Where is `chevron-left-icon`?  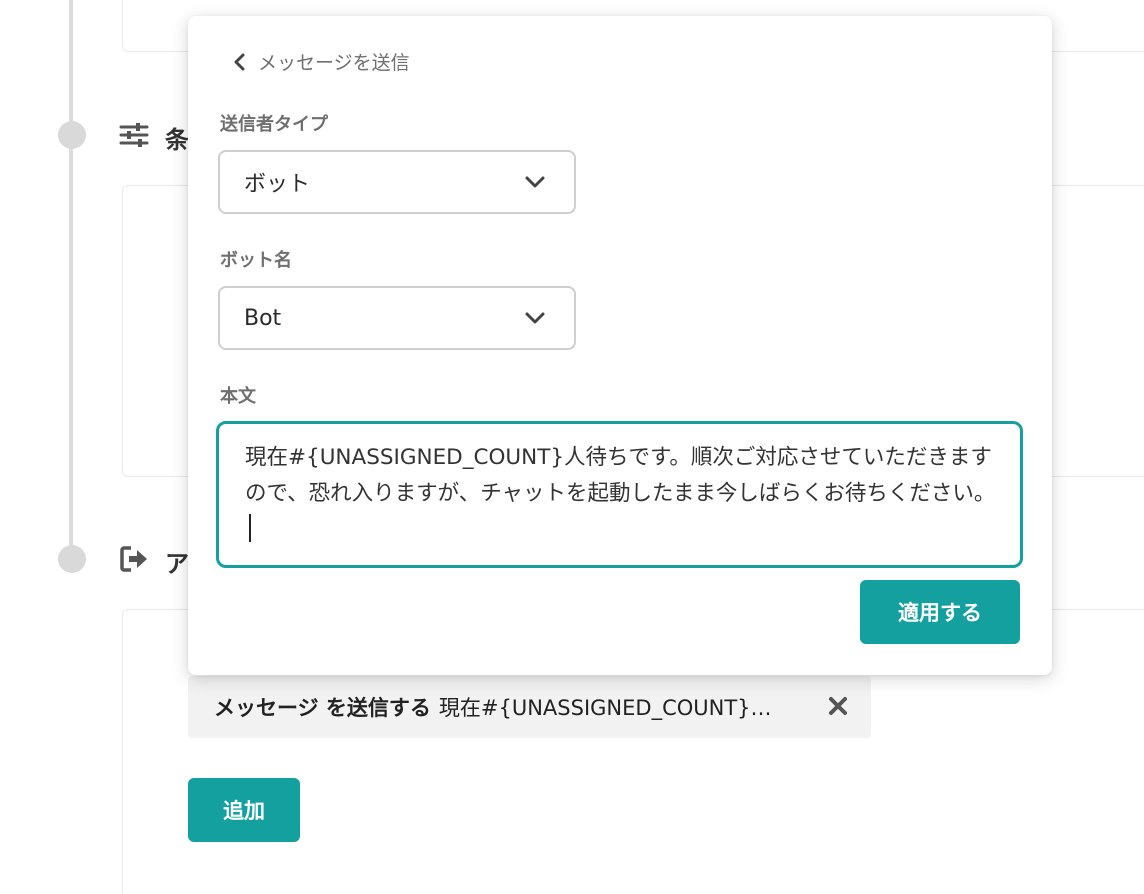
chevron-left-icon is located at coordinates (239, 61).